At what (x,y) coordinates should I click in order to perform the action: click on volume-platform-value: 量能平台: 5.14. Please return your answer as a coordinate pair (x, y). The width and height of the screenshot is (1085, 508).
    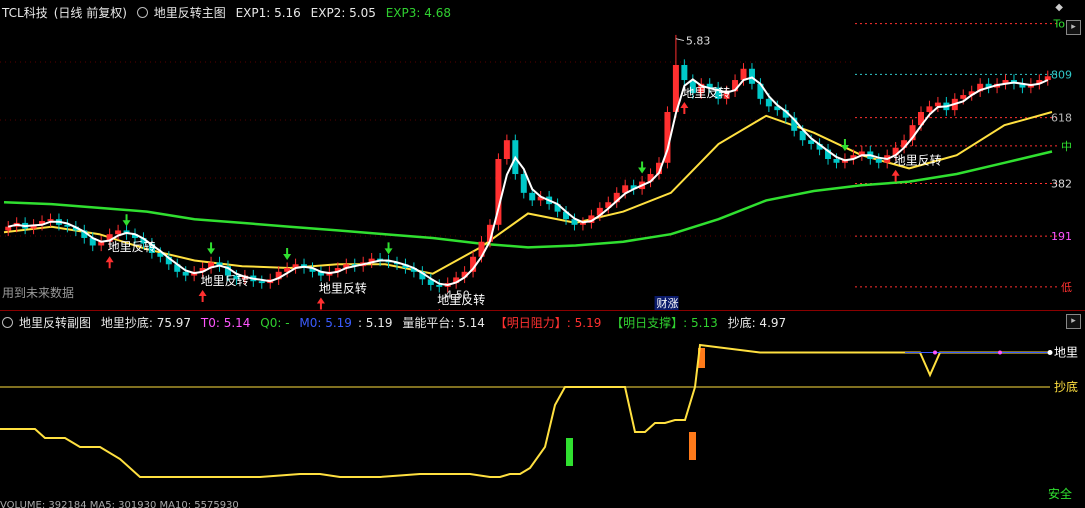
    Looking at the image, I should click on (443, 323).